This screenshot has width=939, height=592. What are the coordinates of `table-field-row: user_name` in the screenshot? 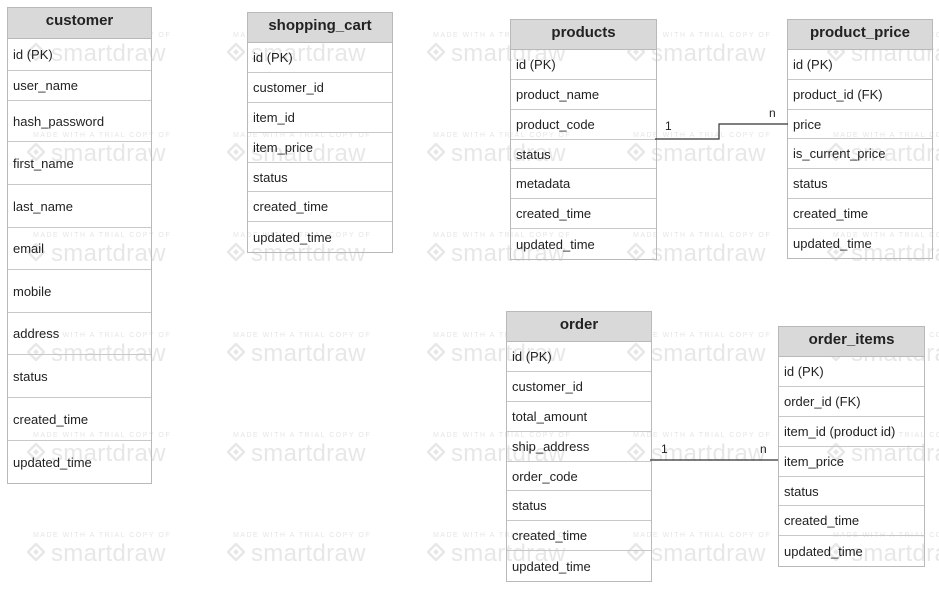 It's located at (79, 86).